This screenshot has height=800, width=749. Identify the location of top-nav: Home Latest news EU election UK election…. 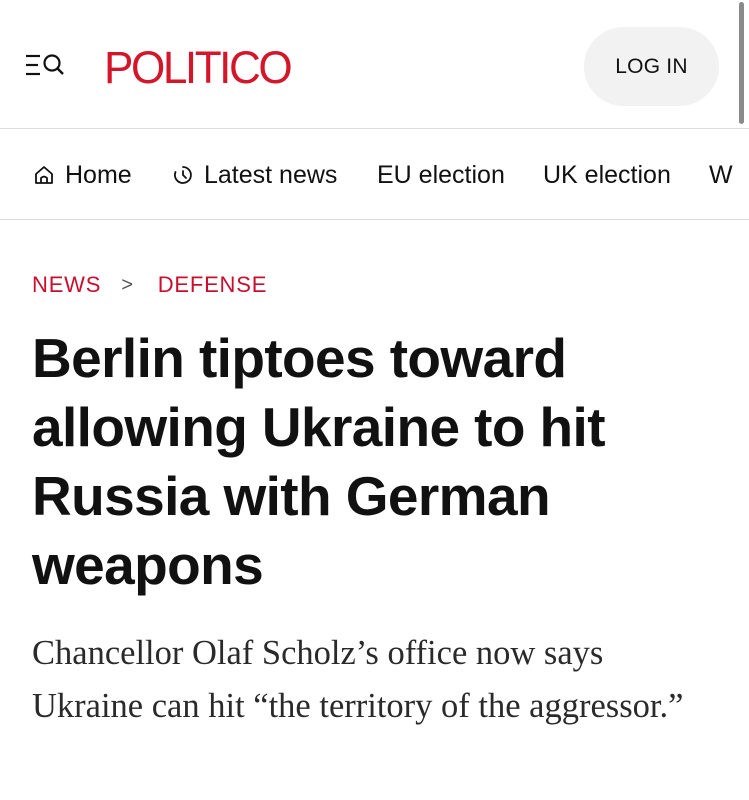
(374, 174).